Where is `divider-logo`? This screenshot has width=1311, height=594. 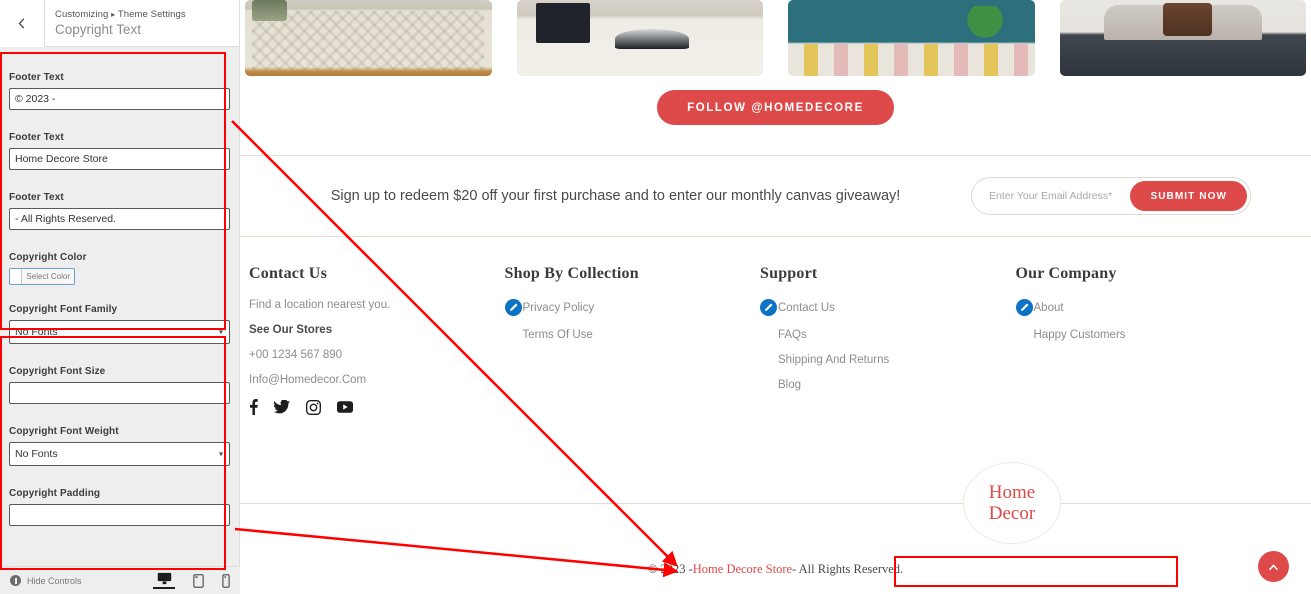
divider-logo is located at coordinates (775, 503).